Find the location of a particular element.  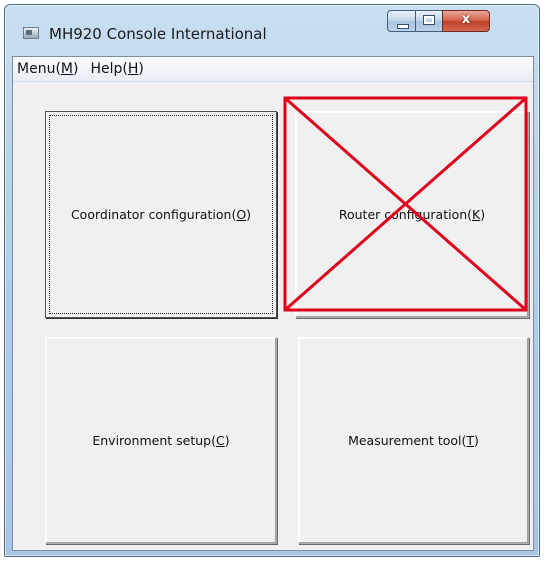

router-configuration-label: Router configuration(K) is located at coordinates (412, 214).